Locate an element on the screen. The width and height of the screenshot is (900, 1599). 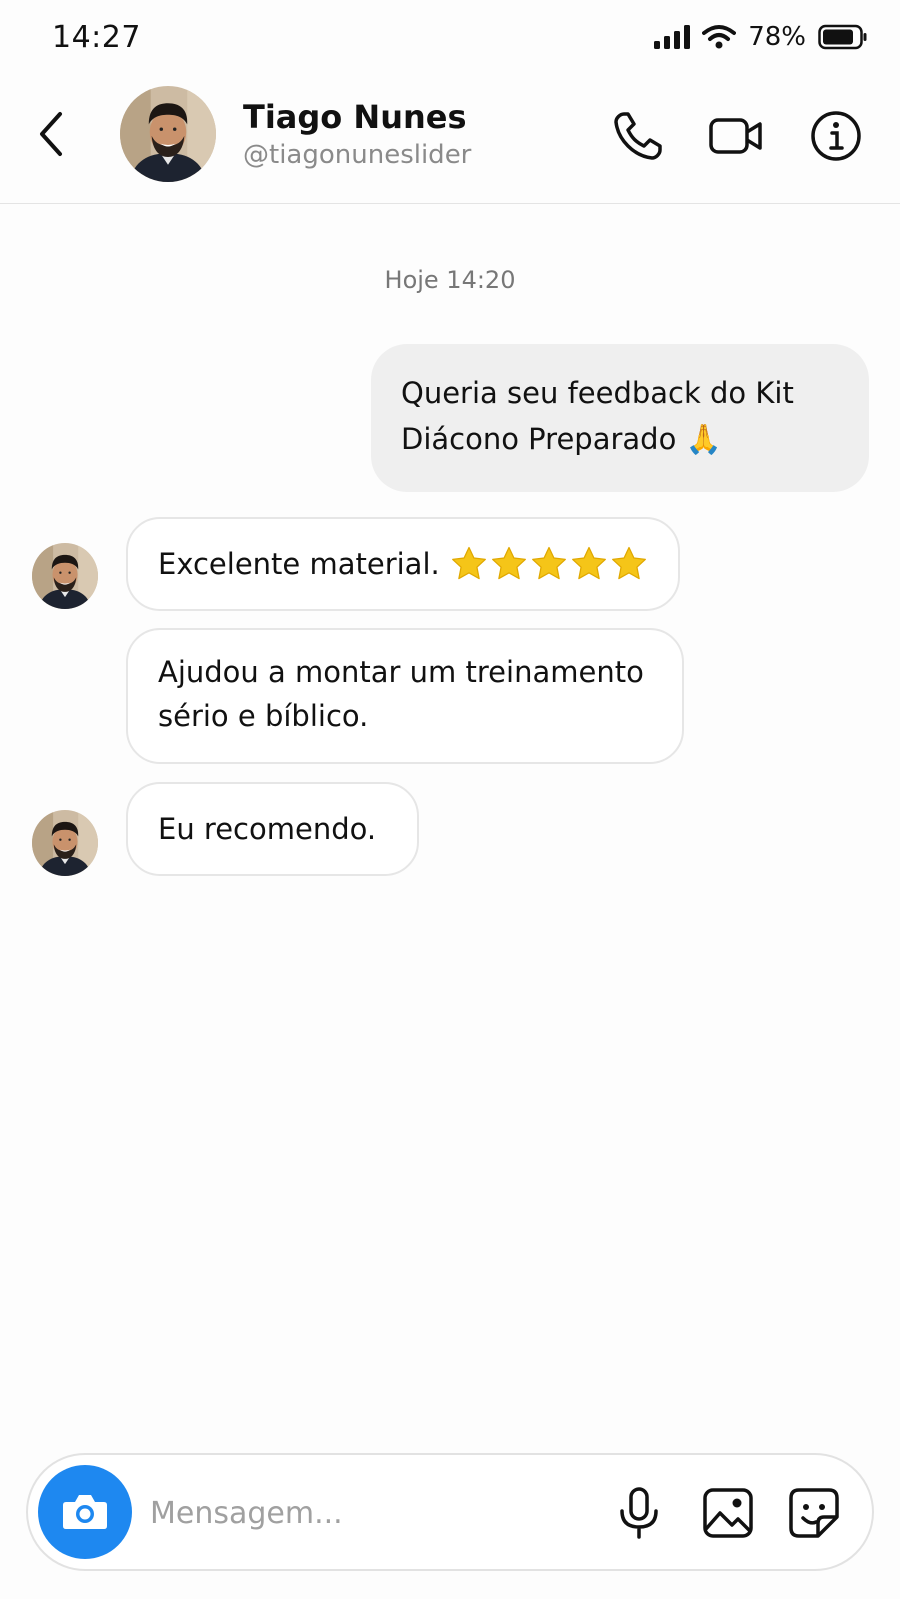
message-composer is located at coordinates (450, 1512).